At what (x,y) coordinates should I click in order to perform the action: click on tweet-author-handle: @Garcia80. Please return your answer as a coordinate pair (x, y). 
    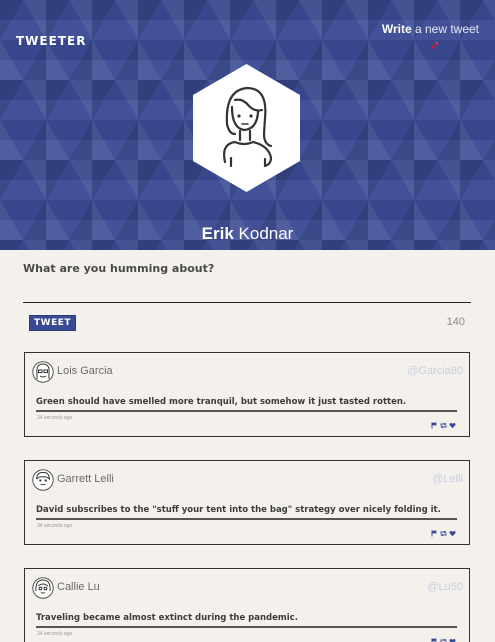
    Looking at the image, I should click on (435, 371).